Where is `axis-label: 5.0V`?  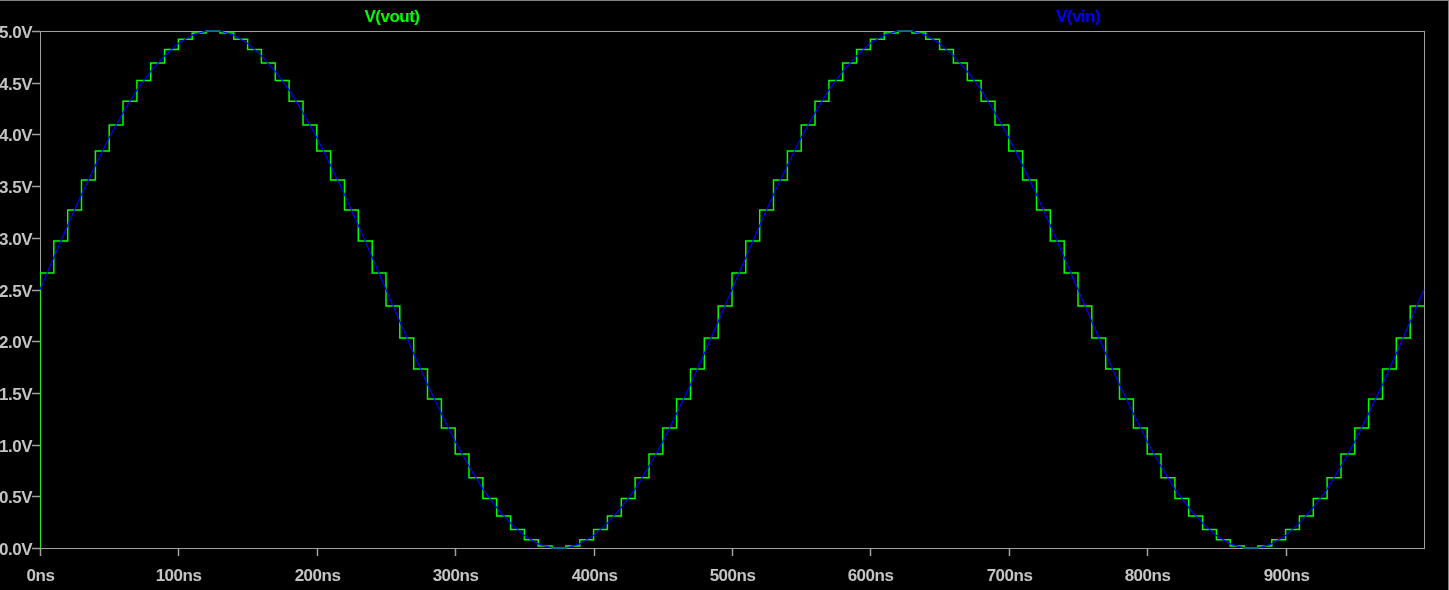 axis-label: 5.0V is located at coordinates (16, 32).